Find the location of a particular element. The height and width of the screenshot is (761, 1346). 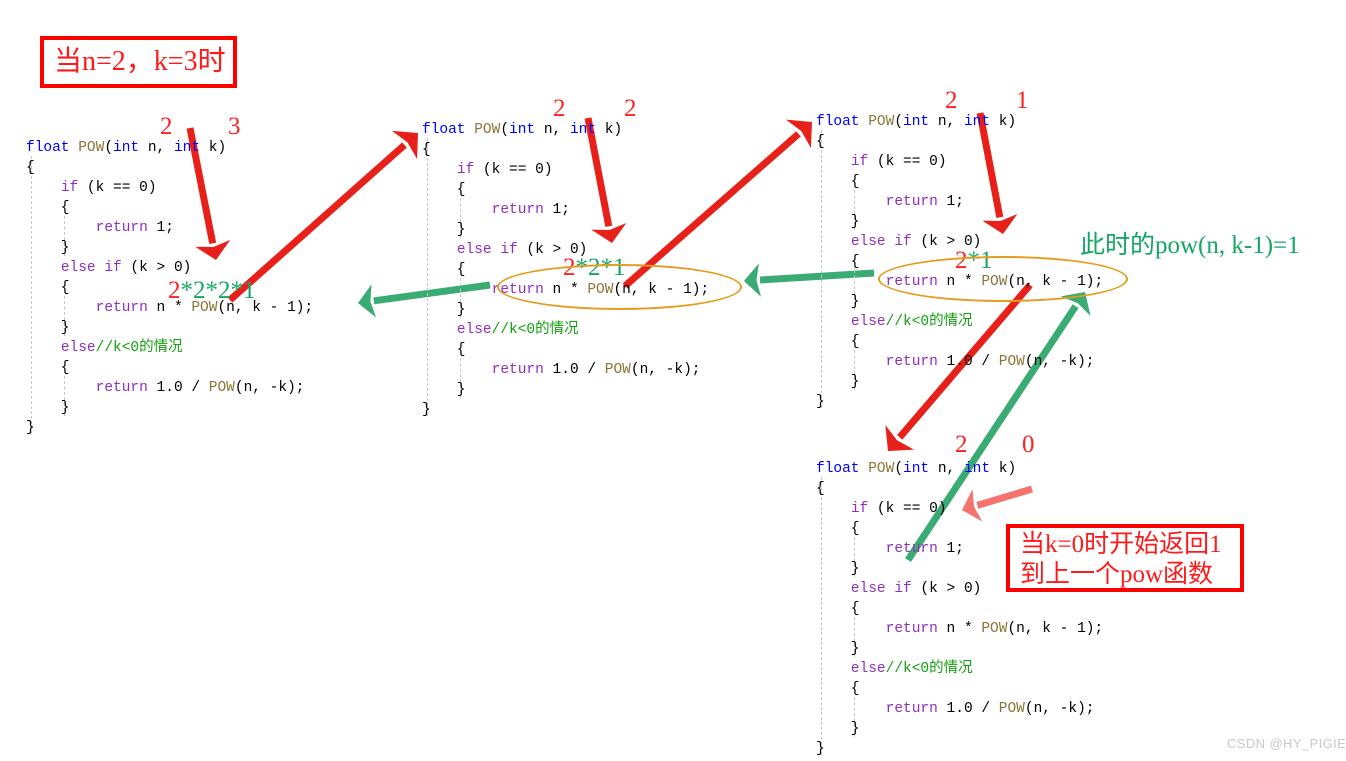

code-token-ctl: else is located at coordinates (868, 669).